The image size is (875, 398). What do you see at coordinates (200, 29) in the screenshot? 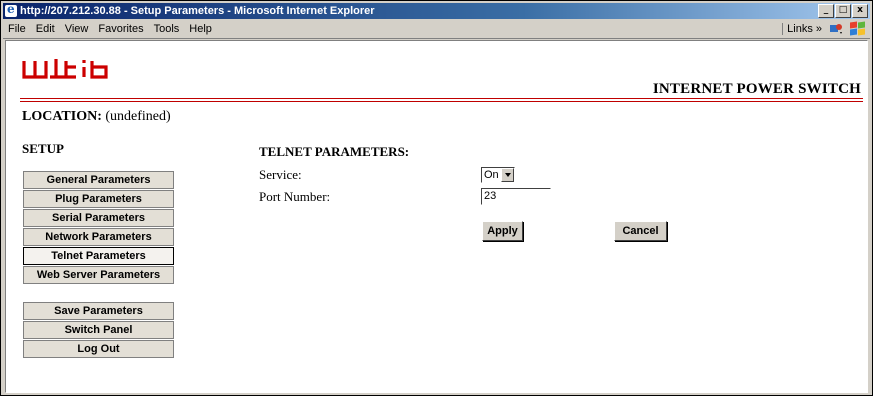
I see `menu-help: Help` at bounding box center [200, 29].